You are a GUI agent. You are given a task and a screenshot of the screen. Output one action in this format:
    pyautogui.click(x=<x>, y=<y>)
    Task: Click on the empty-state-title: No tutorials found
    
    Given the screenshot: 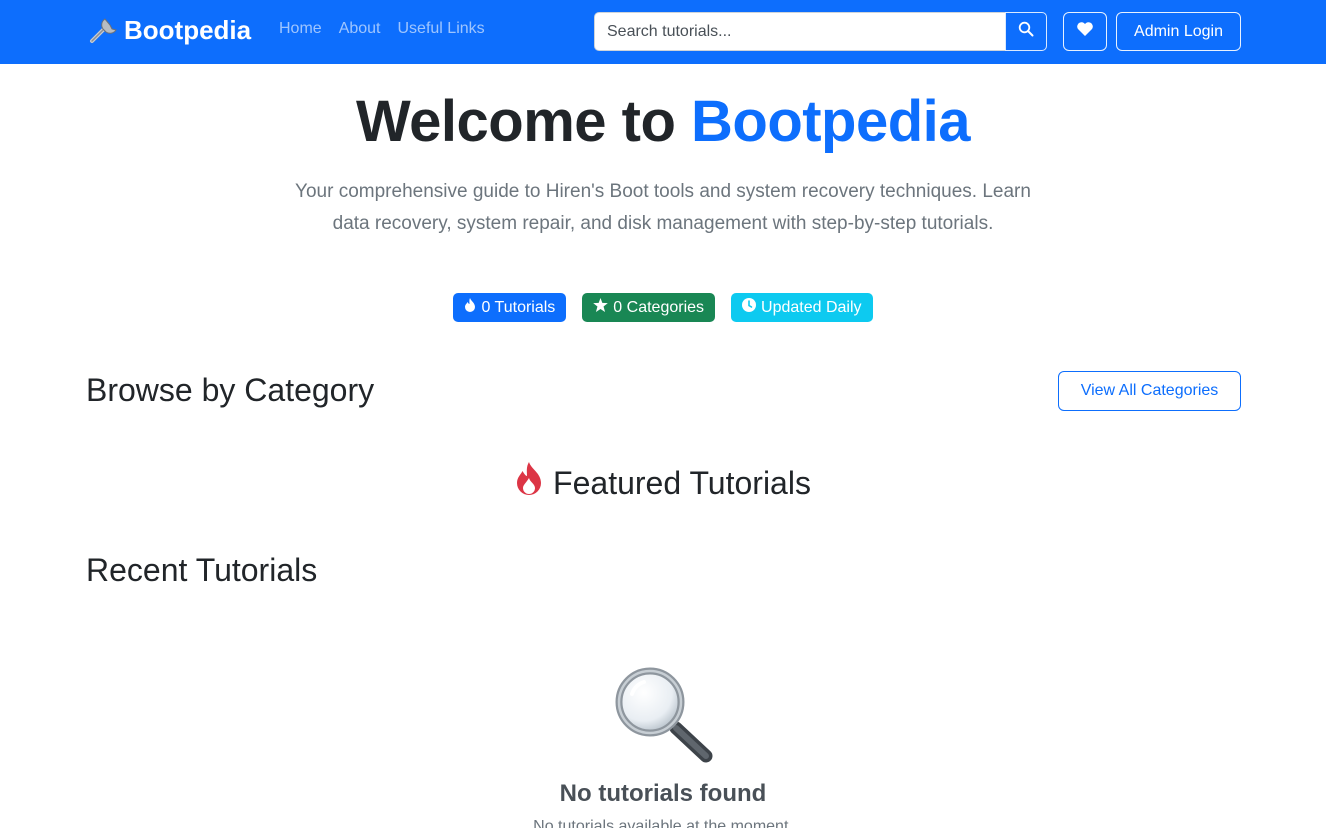 What is the action you would take?
    pyautogui.click(x=663, y=793)
    